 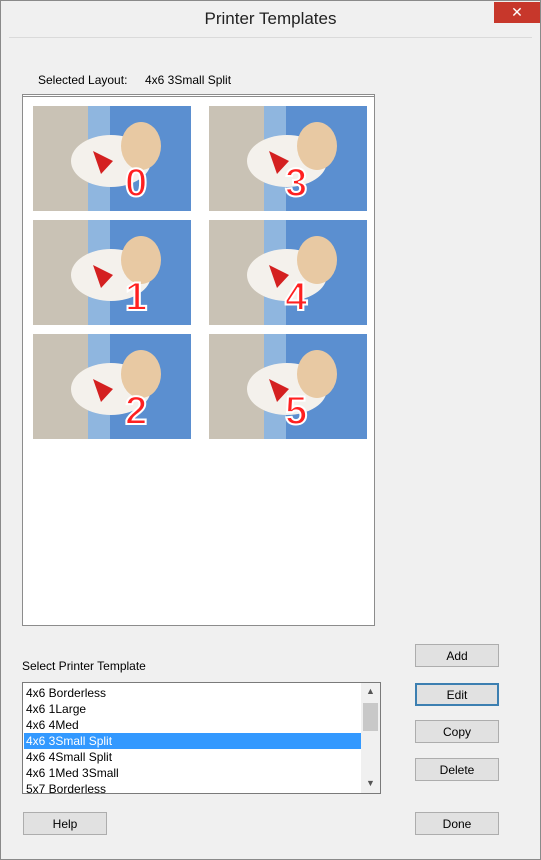 What do you see at coordinates (193, 693) in the screenshot?
I see `list-item: 4x6 Borderless` at bounding box center [193, 693].